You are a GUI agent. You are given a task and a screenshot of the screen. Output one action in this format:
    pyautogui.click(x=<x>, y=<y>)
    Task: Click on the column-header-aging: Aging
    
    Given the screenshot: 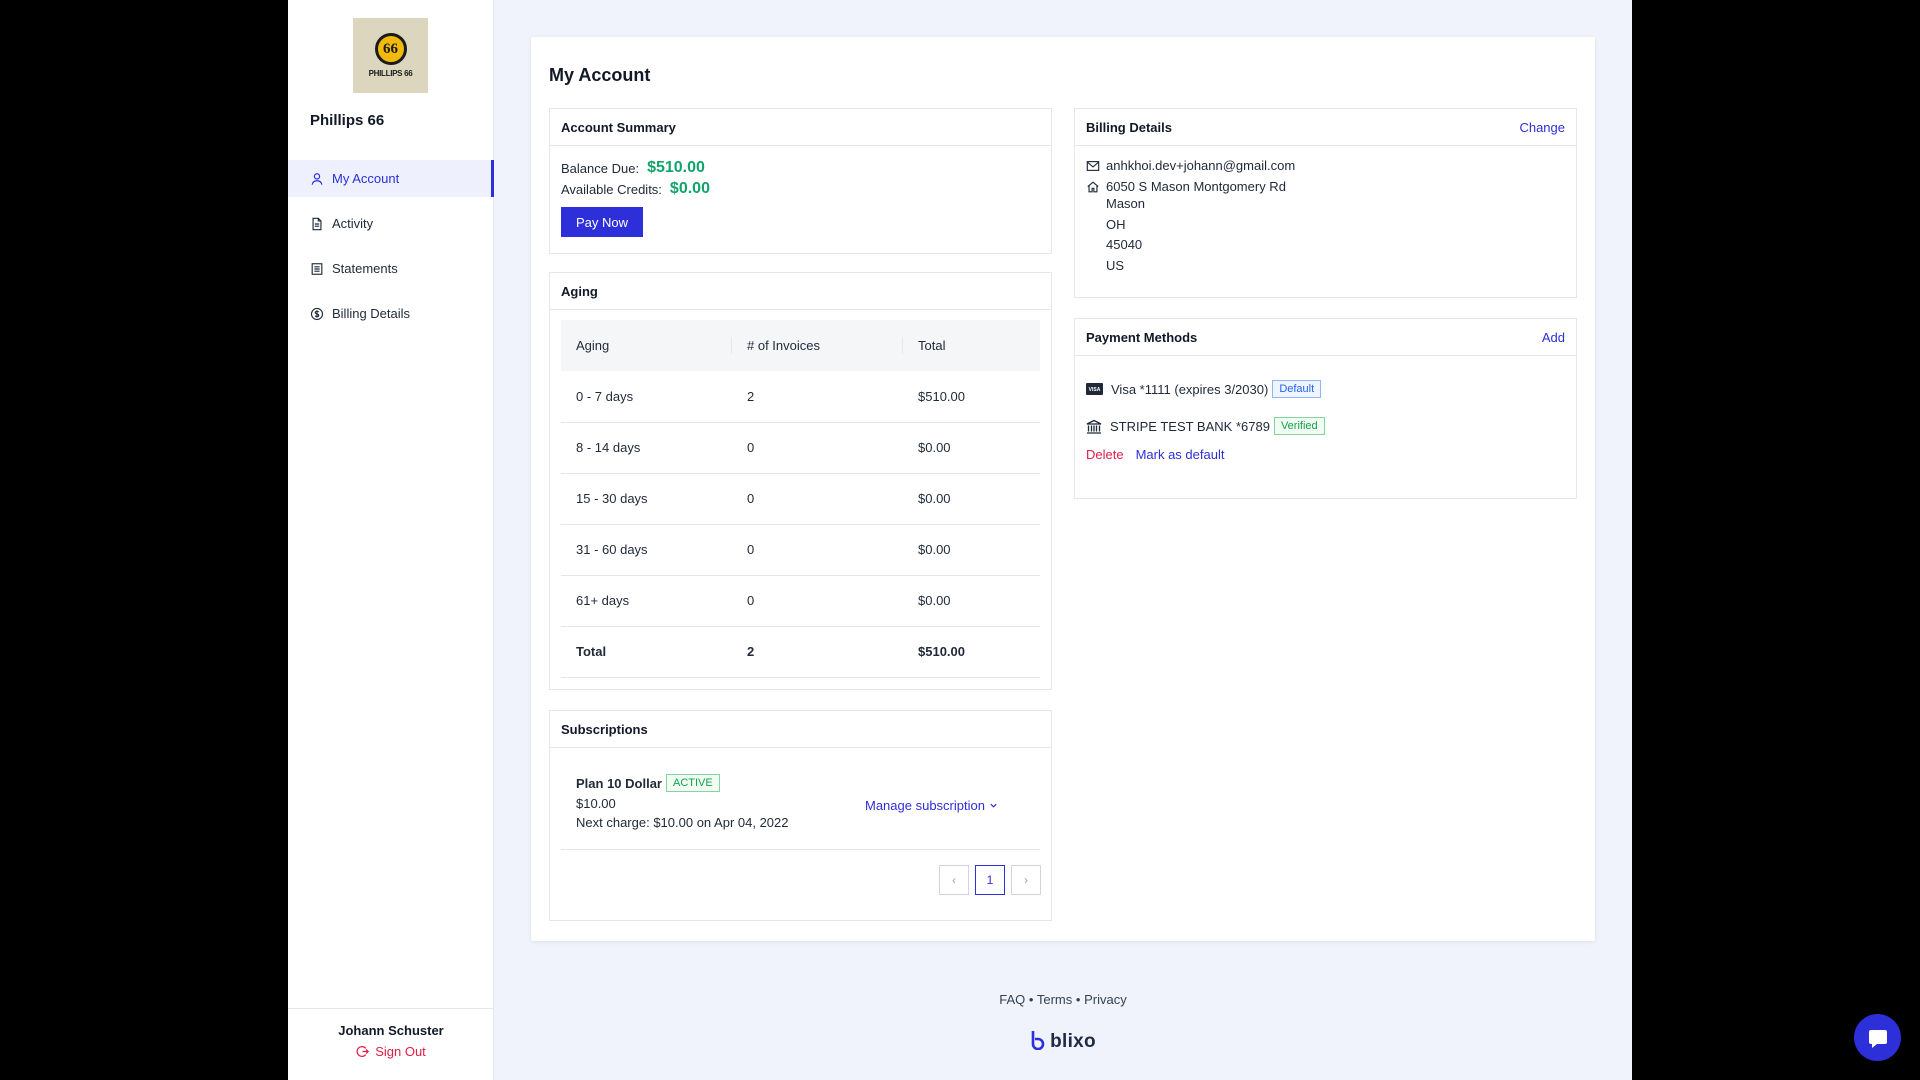 What is the action you would take?
    pyautogui.click(x=646, y=345)
    